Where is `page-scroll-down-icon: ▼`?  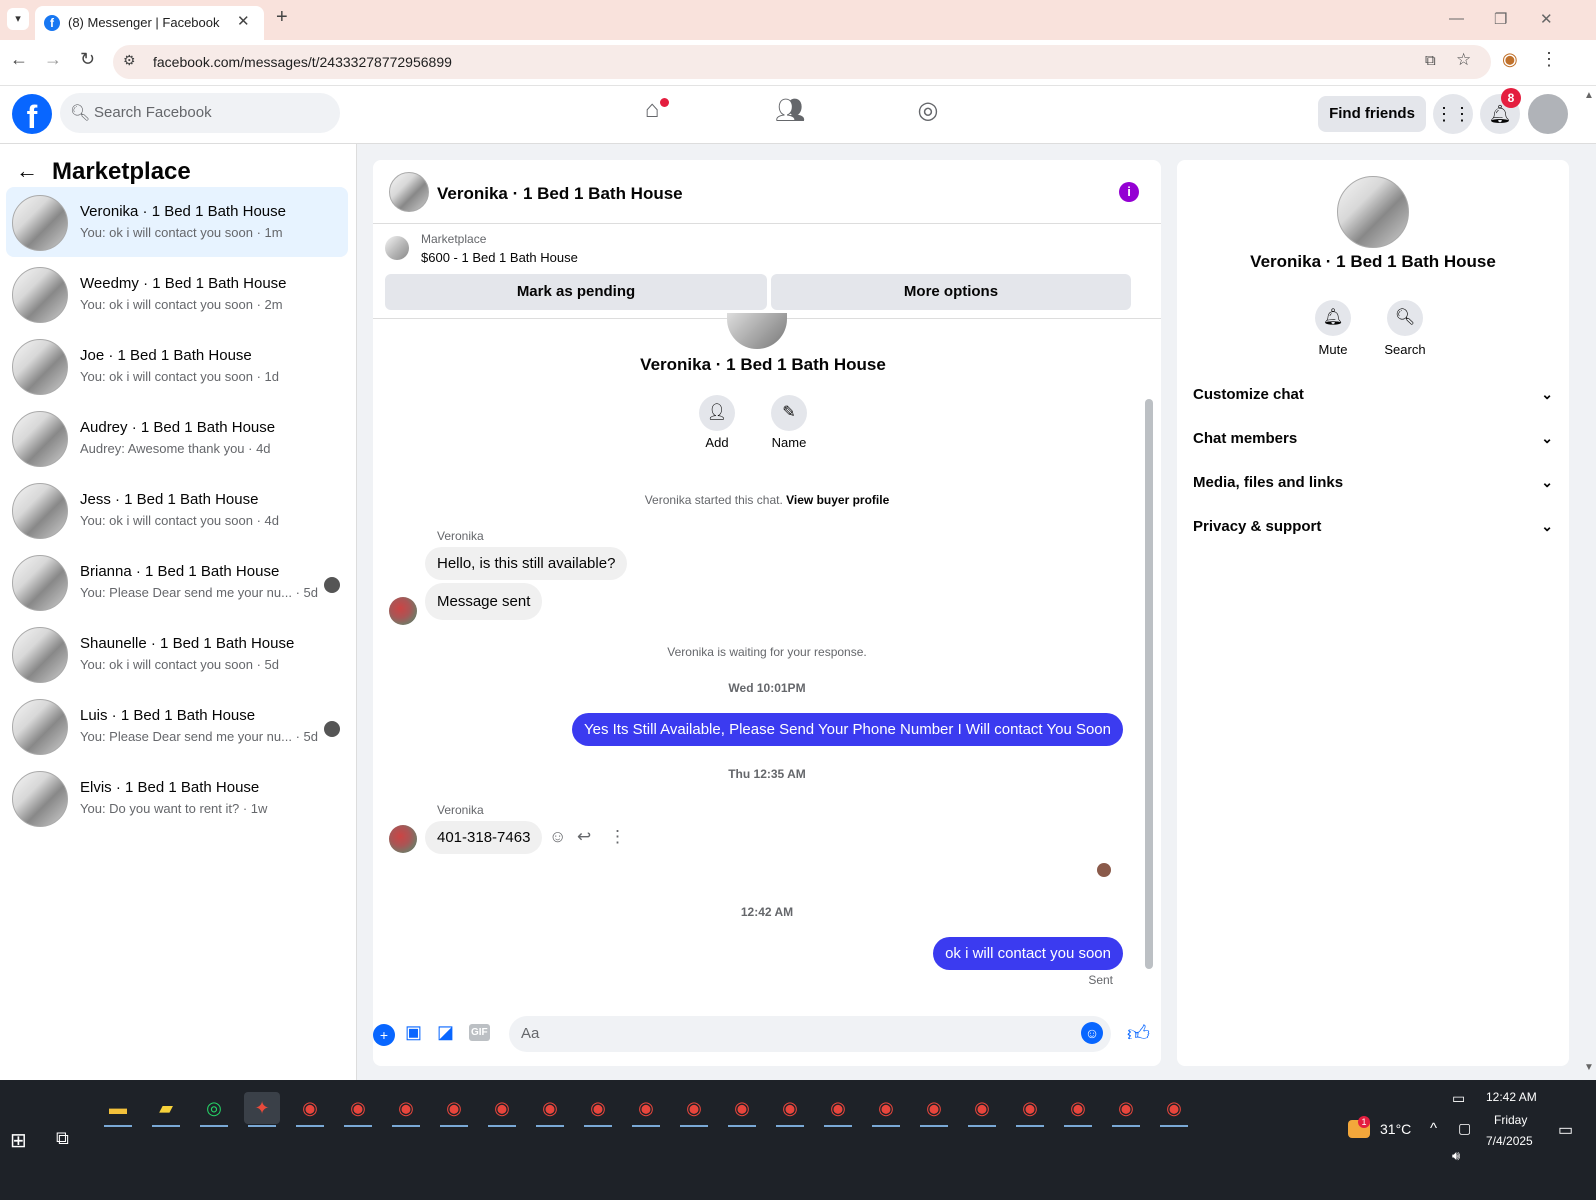
page-scroll-down-icon: ▼ is located at coordinates (1589, 1067).